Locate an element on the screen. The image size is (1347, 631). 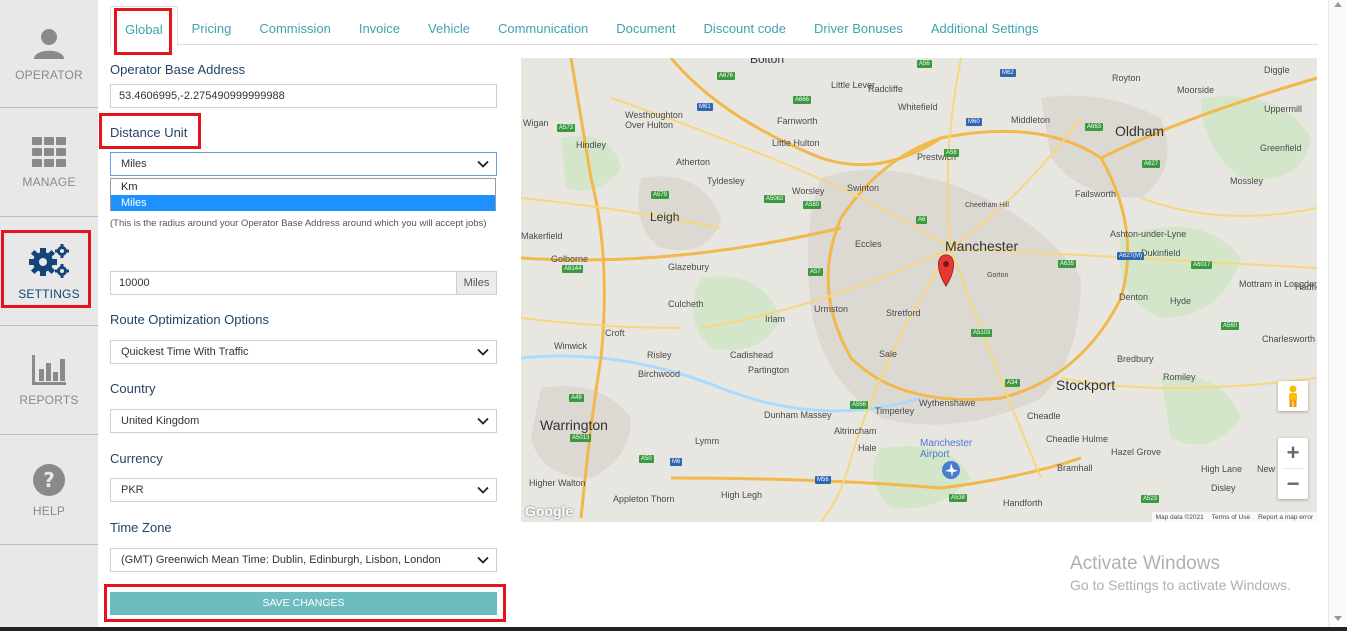
option-miles: Miles is located at coordinates (303, 203).